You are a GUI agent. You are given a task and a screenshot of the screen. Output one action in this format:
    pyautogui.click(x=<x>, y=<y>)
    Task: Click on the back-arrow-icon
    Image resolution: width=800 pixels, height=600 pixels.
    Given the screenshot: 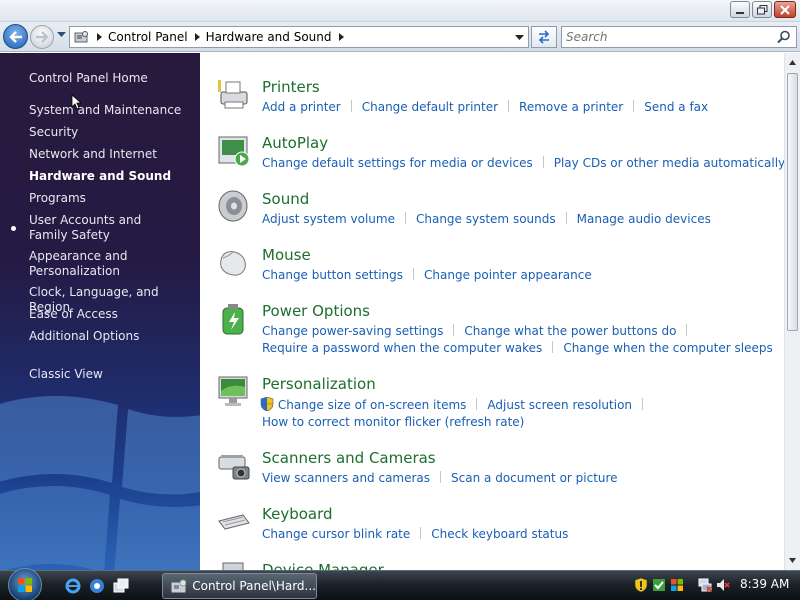 What is the action you would take?
    pyautogui.click(x=15, y=36)
    